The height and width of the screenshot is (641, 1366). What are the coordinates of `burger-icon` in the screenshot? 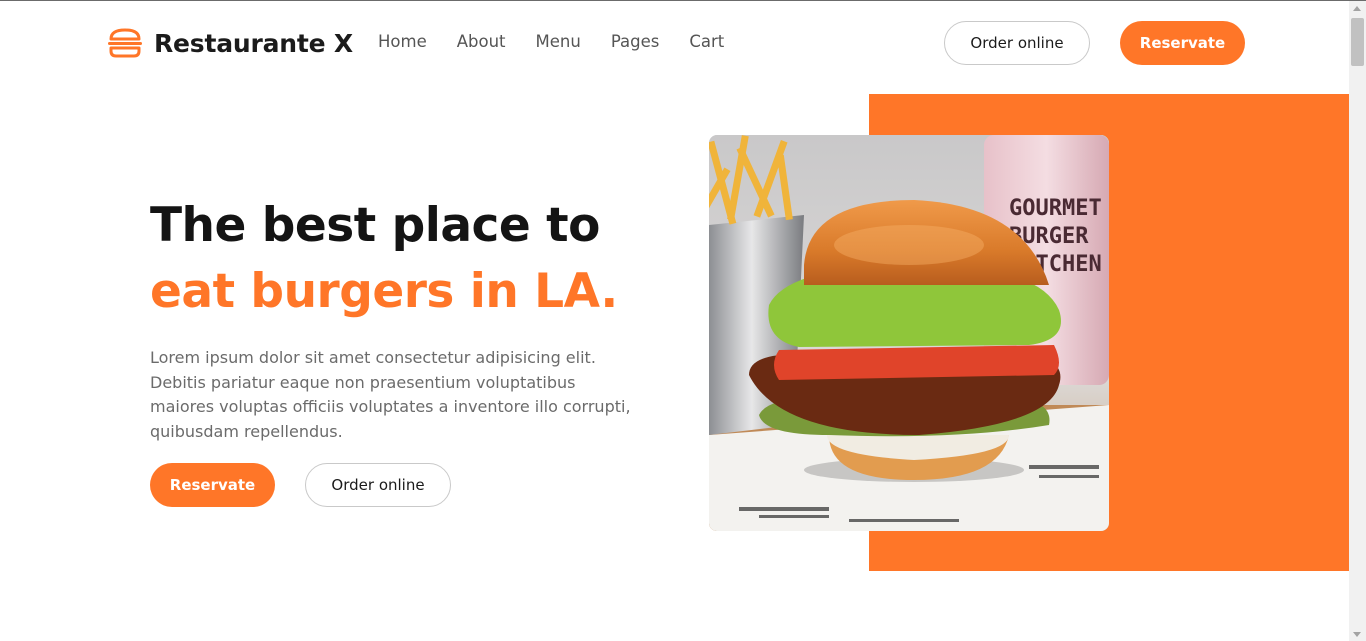 It's located at (125, 43).